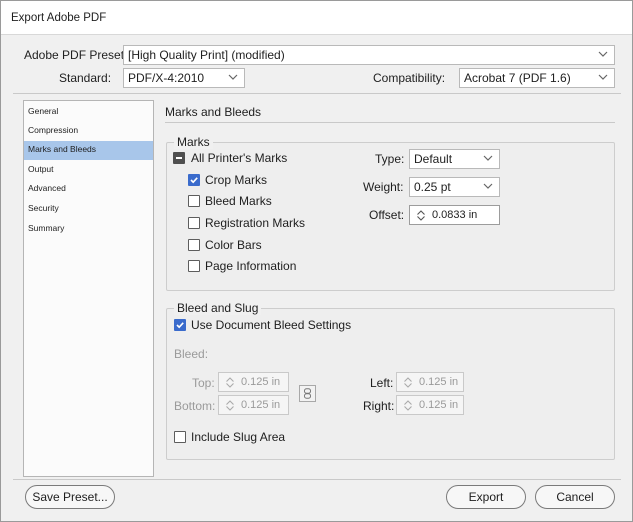 The image size is (633, 522). What do you see at coordinates (203, 383) in the screenshot?
I see `top-label: Top:` at bounding box center [203, 383].